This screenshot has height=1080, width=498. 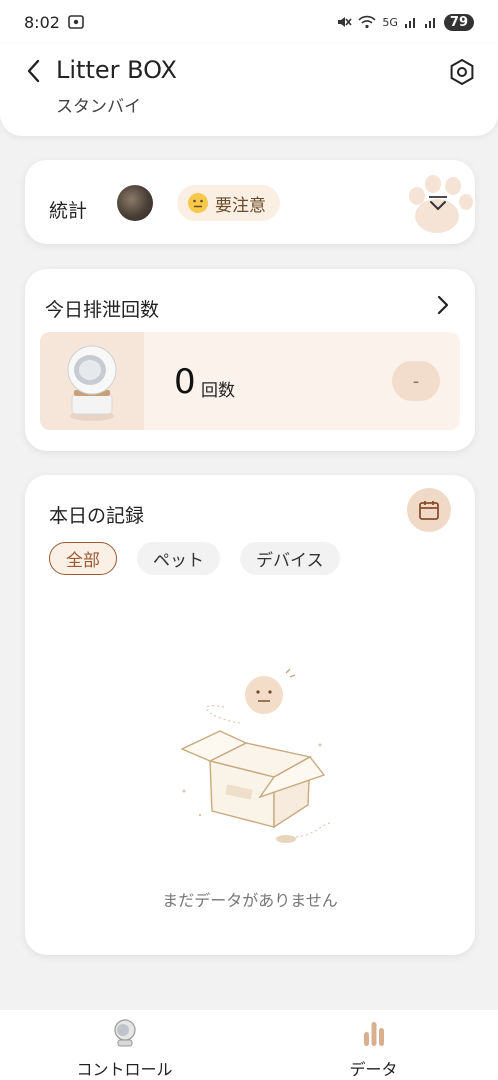 I want to click on device-icon, so click(x=124, y=1033).